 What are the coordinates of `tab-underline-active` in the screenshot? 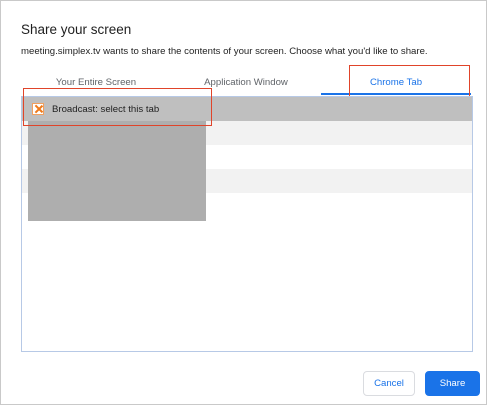 It's located at (396, 94).